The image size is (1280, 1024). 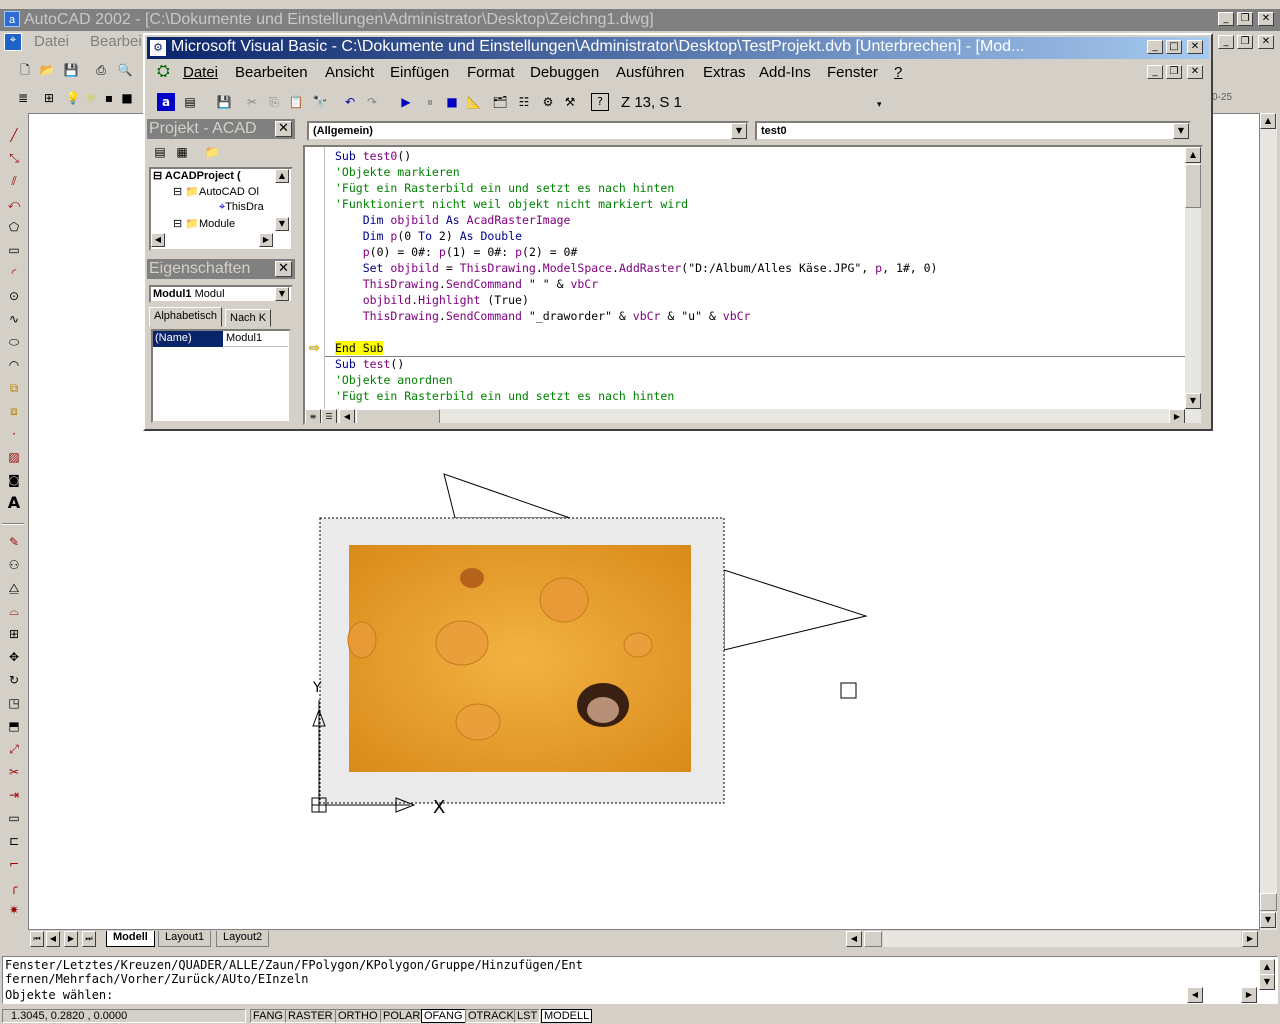 What do you see at coordinates (1193, 401) in the screenshot?
I see `code-scroll-down-icon: ▼` at bounding box center [1193, 401].